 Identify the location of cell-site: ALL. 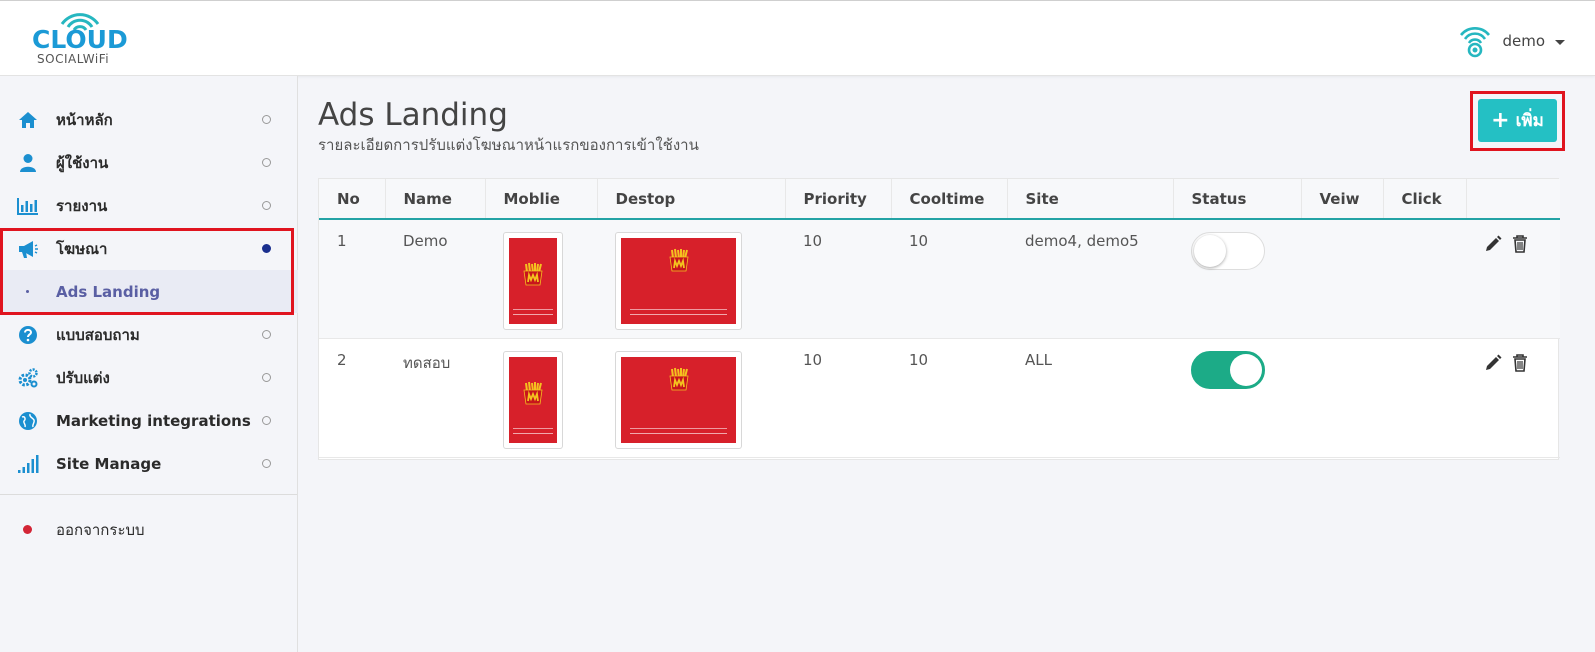
(1038, 359).